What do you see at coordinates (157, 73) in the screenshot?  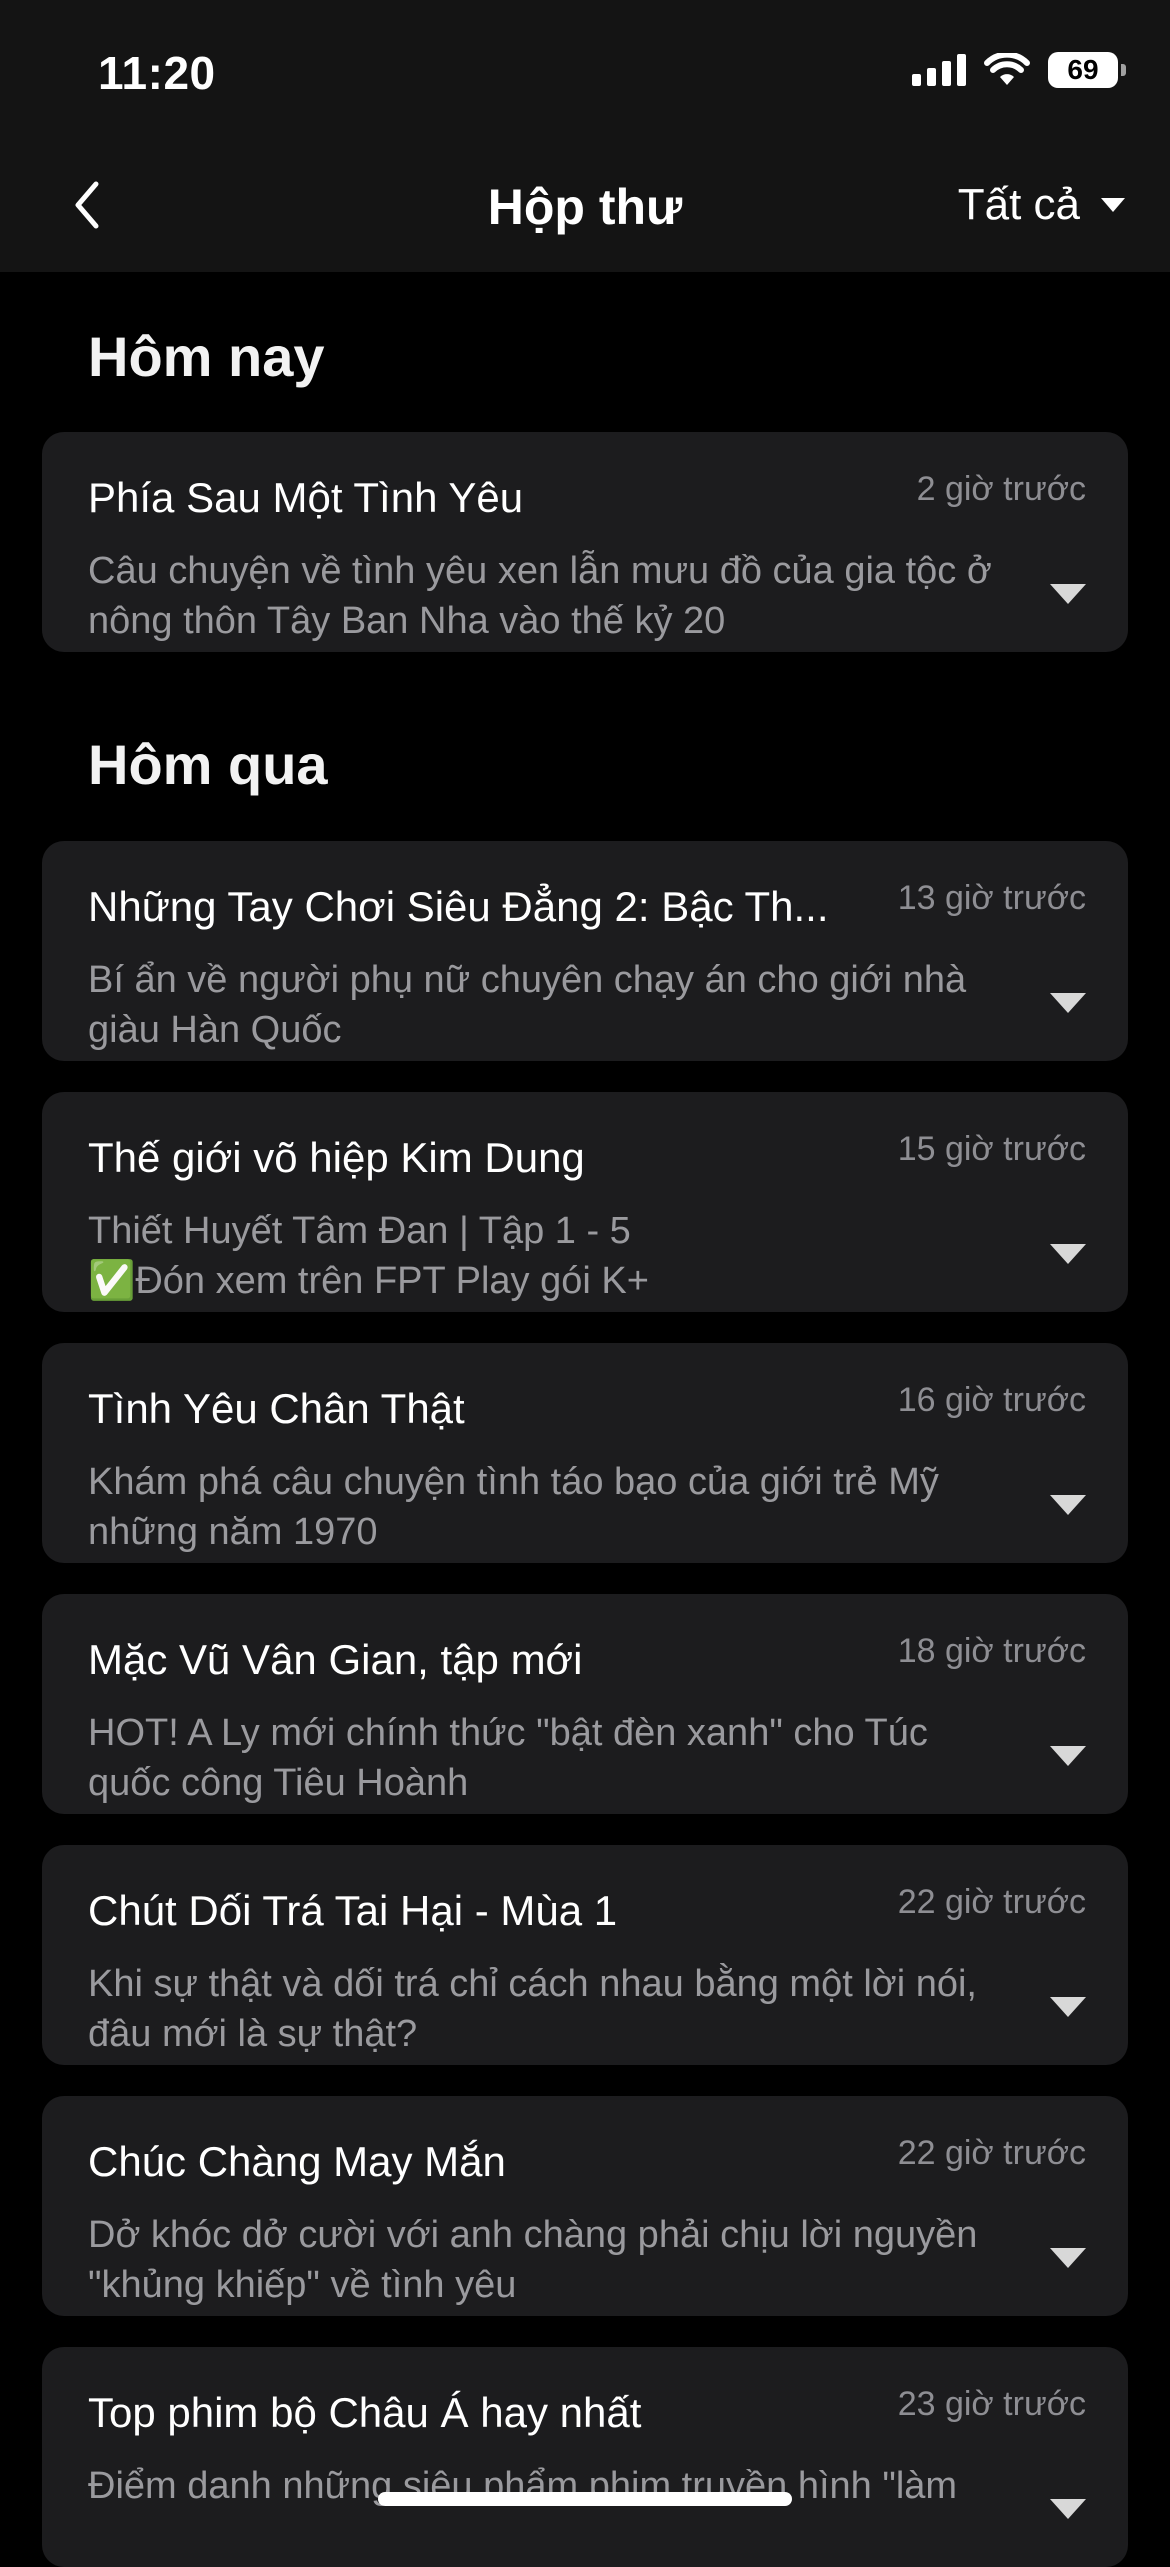 I see `status-time: 11:20` at bounding box center [157, 73].